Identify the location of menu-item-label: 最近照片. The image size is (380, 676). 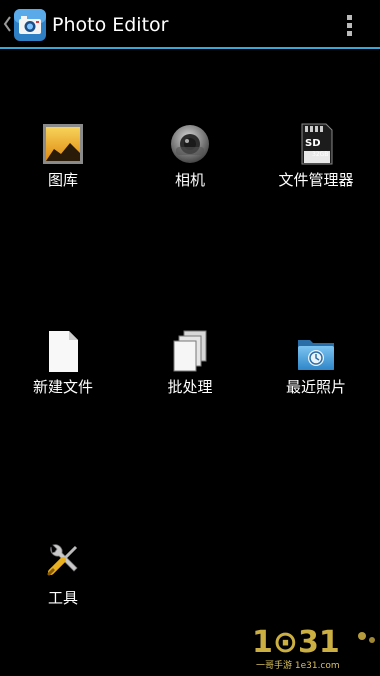
(315, 387).